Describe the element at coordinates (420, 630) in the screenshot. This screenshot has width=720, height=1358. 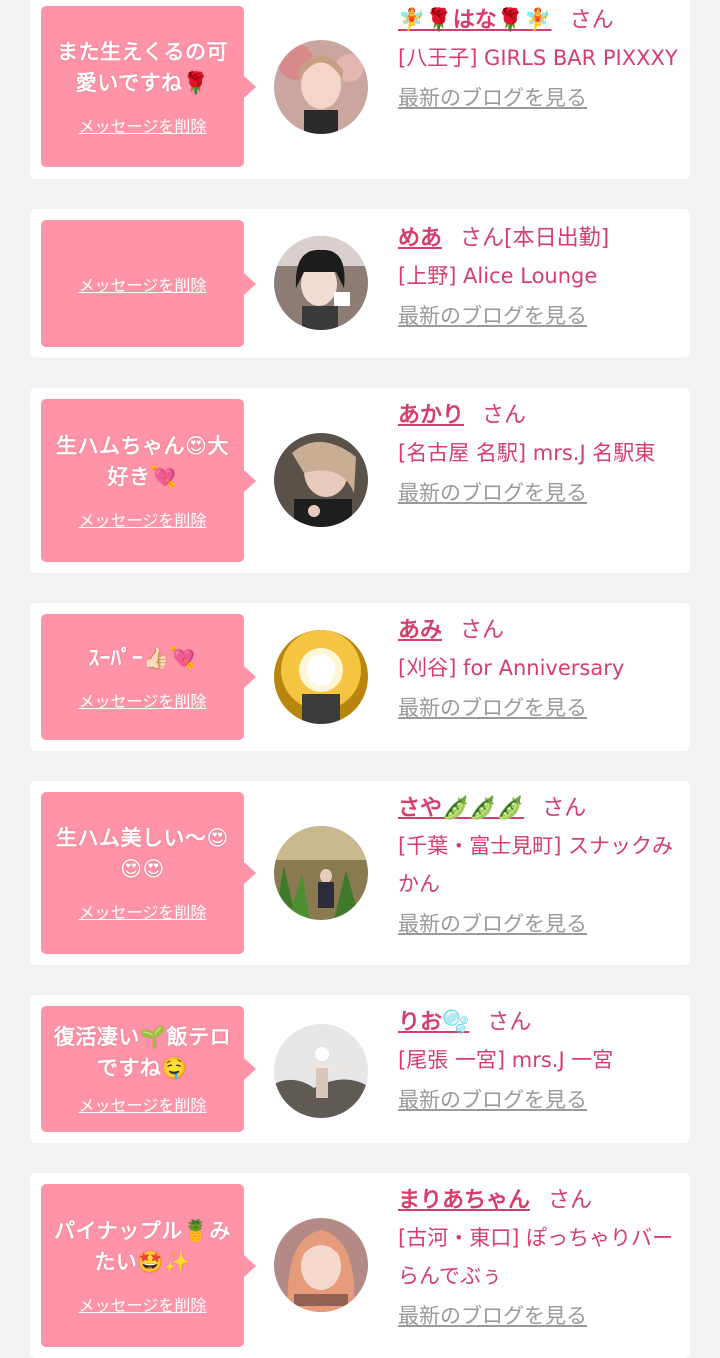
I see `user-name-link: あみ` at that location.